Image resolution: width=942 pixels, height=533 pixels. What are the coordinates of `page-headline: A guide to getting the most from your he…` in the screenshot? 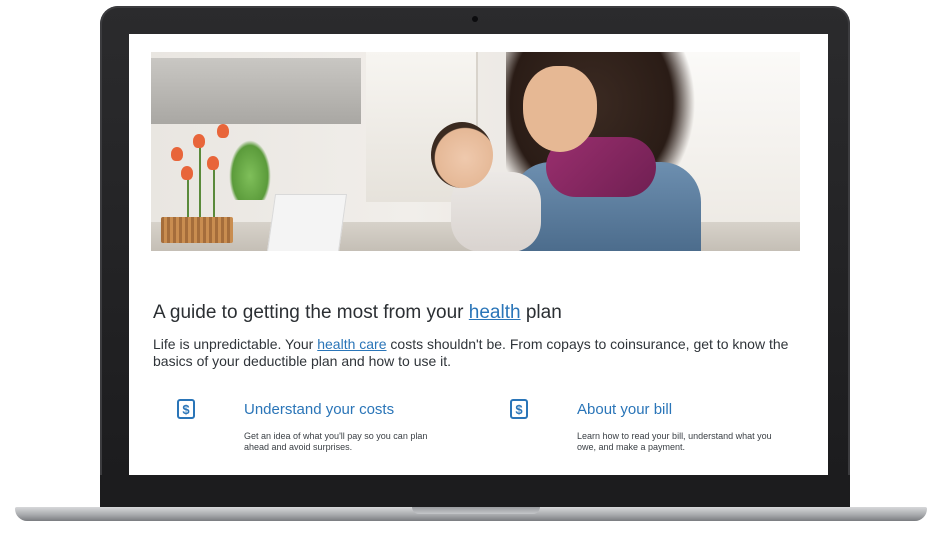 It's located at (357, 312).